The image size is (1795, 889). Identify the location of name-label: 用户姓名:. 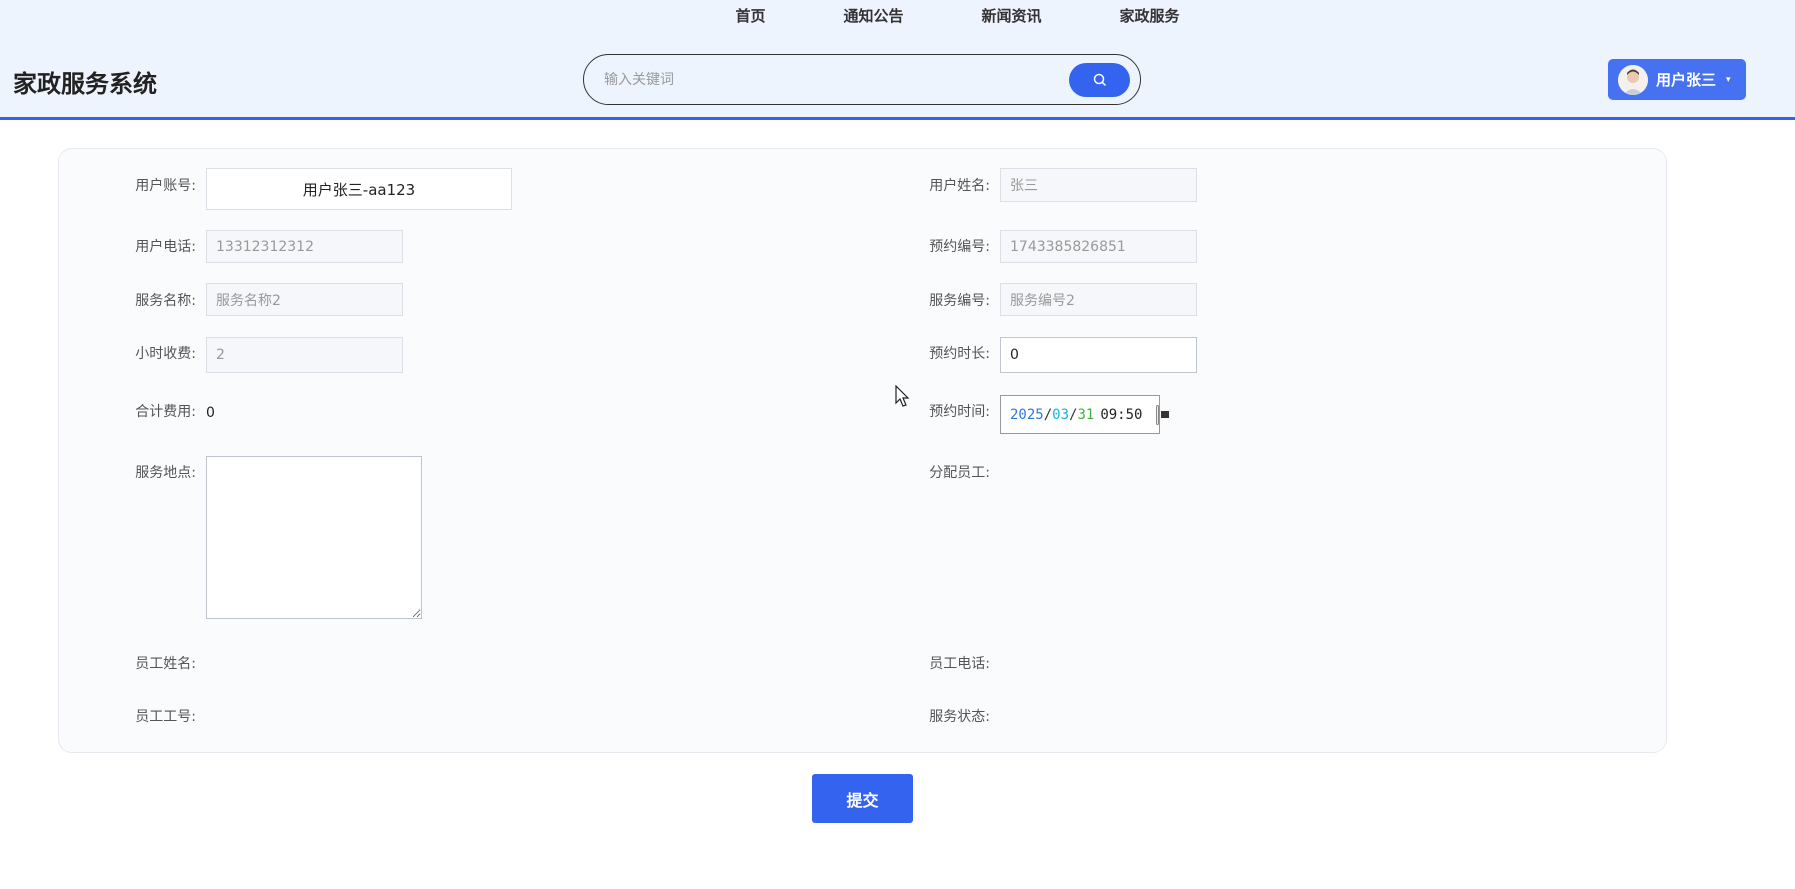
(959, 186).